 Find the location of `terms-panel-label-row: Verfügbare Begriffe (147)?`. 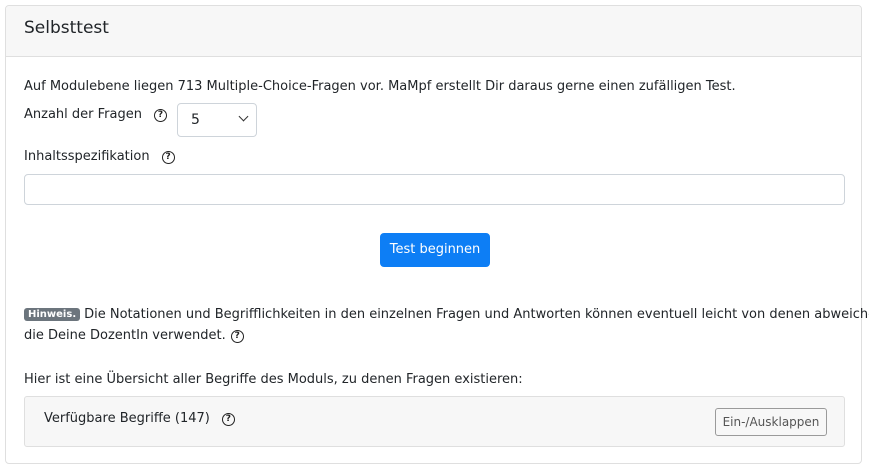

terms-panel-label-row: Verfügbare Begriffe (147)? is located at coordinates (139, 418).